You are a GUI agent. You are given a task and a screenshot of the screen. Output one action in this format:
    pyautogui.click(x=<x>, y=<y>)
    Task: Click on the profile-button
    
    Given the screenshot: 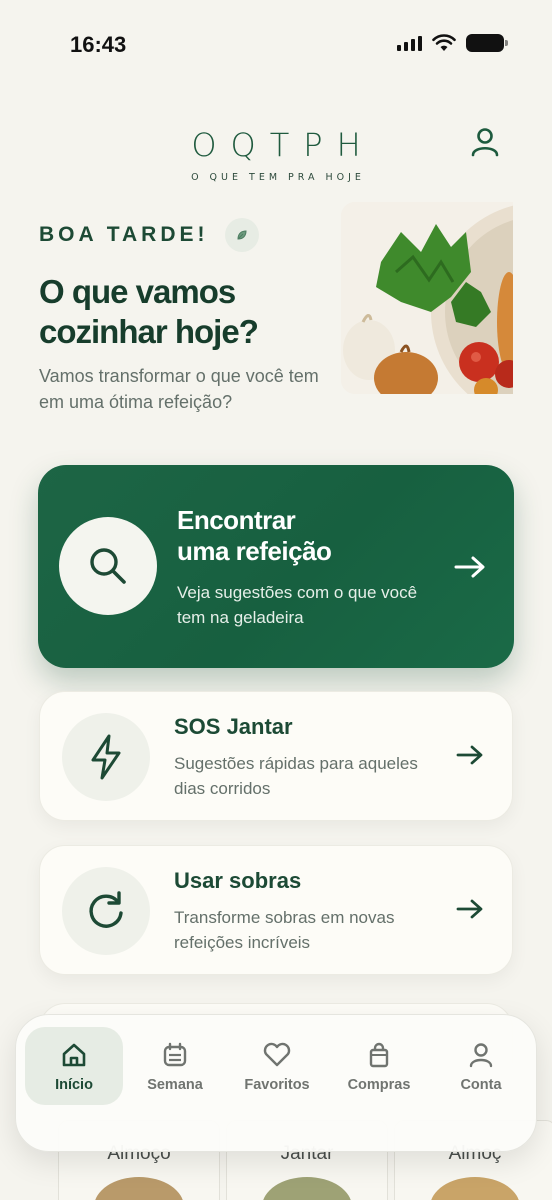 What is the action you would take?
    pyautogui.click(x=485, y=142)
    